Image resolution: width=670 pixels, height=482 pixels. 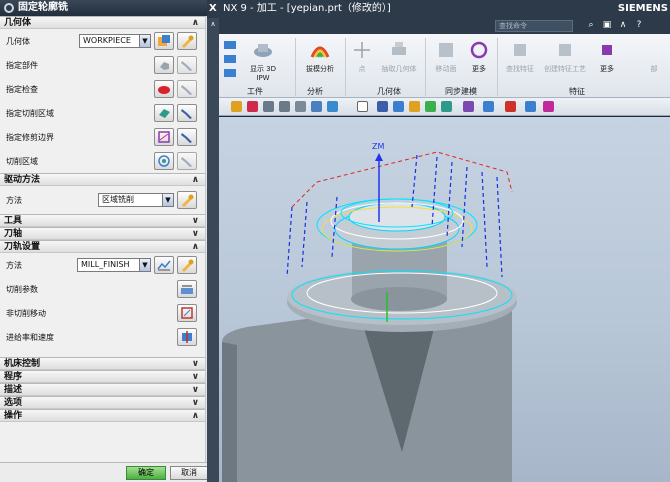 I want to click on cut-region-button, so click(x=164, y=161).